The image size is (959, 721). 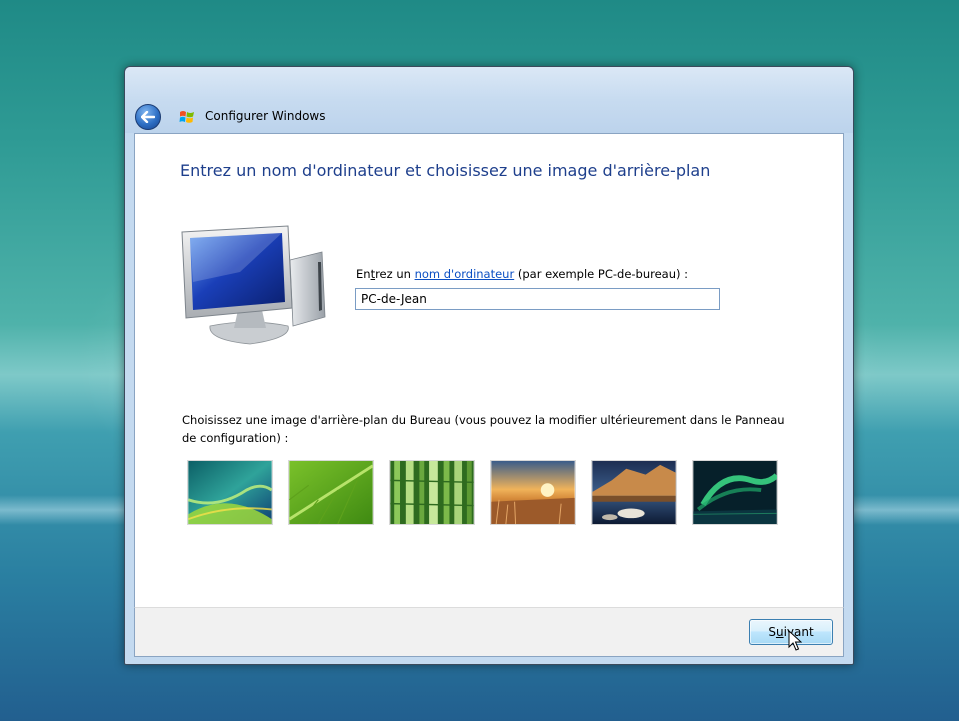 I want to click on wallpaper-thumb-leaf, so click(x=331, y=492).